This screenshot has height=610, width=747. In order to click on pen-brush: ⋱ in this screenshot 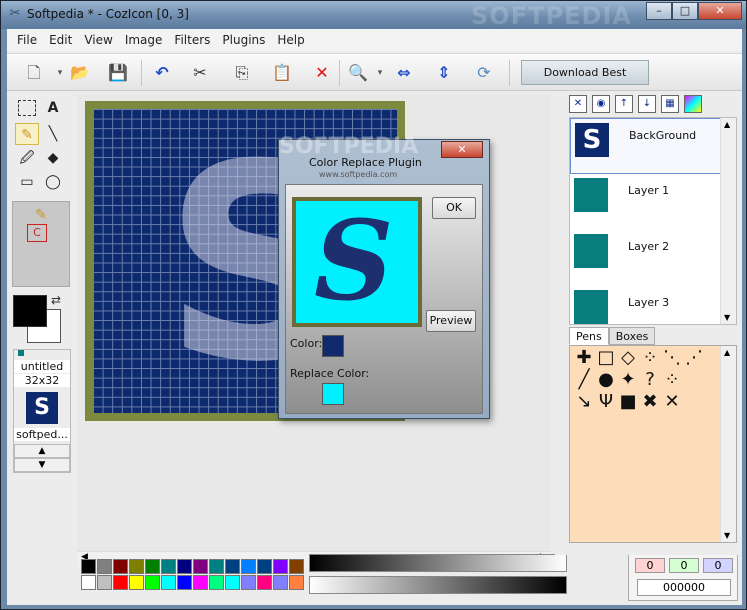, I will do `click(672, 358)`.